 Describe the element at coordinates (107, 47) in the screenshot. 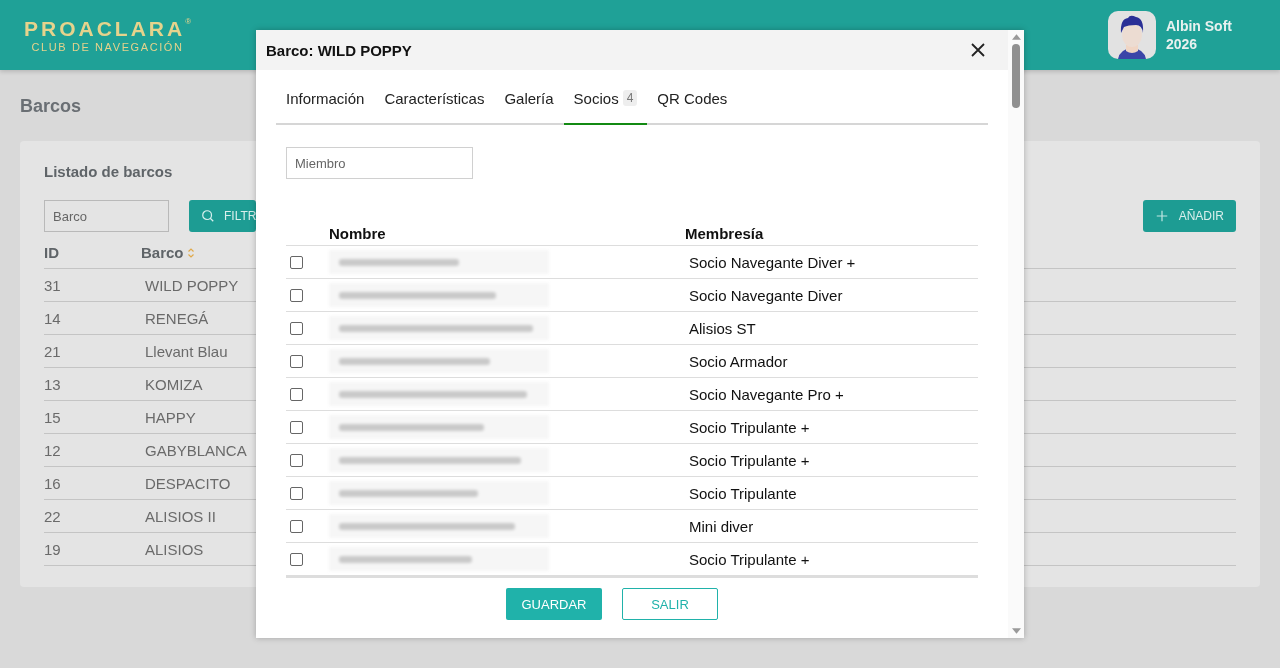

I see `logo-subtitle: CLUB DE NAVEGACIÓN` at that location.